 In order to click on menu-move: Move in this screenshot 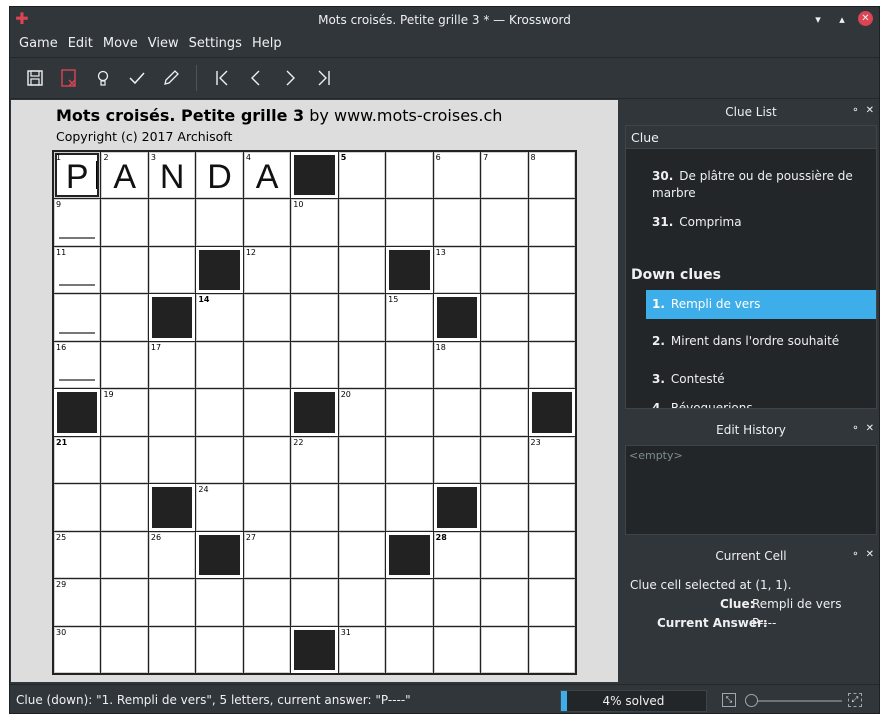, I will do `click(120, 43)`.